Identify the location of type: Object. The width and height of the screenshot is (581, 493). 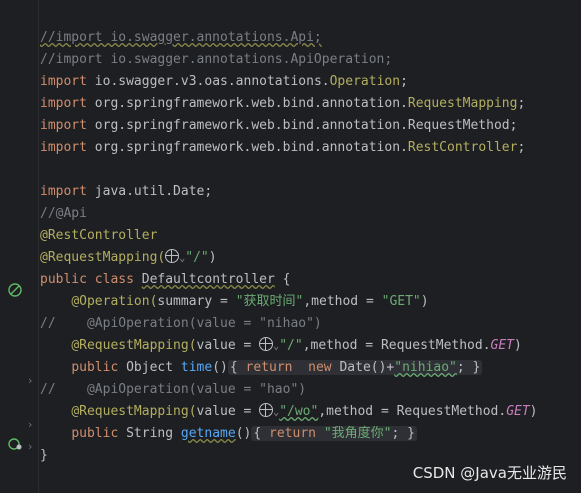
(150, 367).